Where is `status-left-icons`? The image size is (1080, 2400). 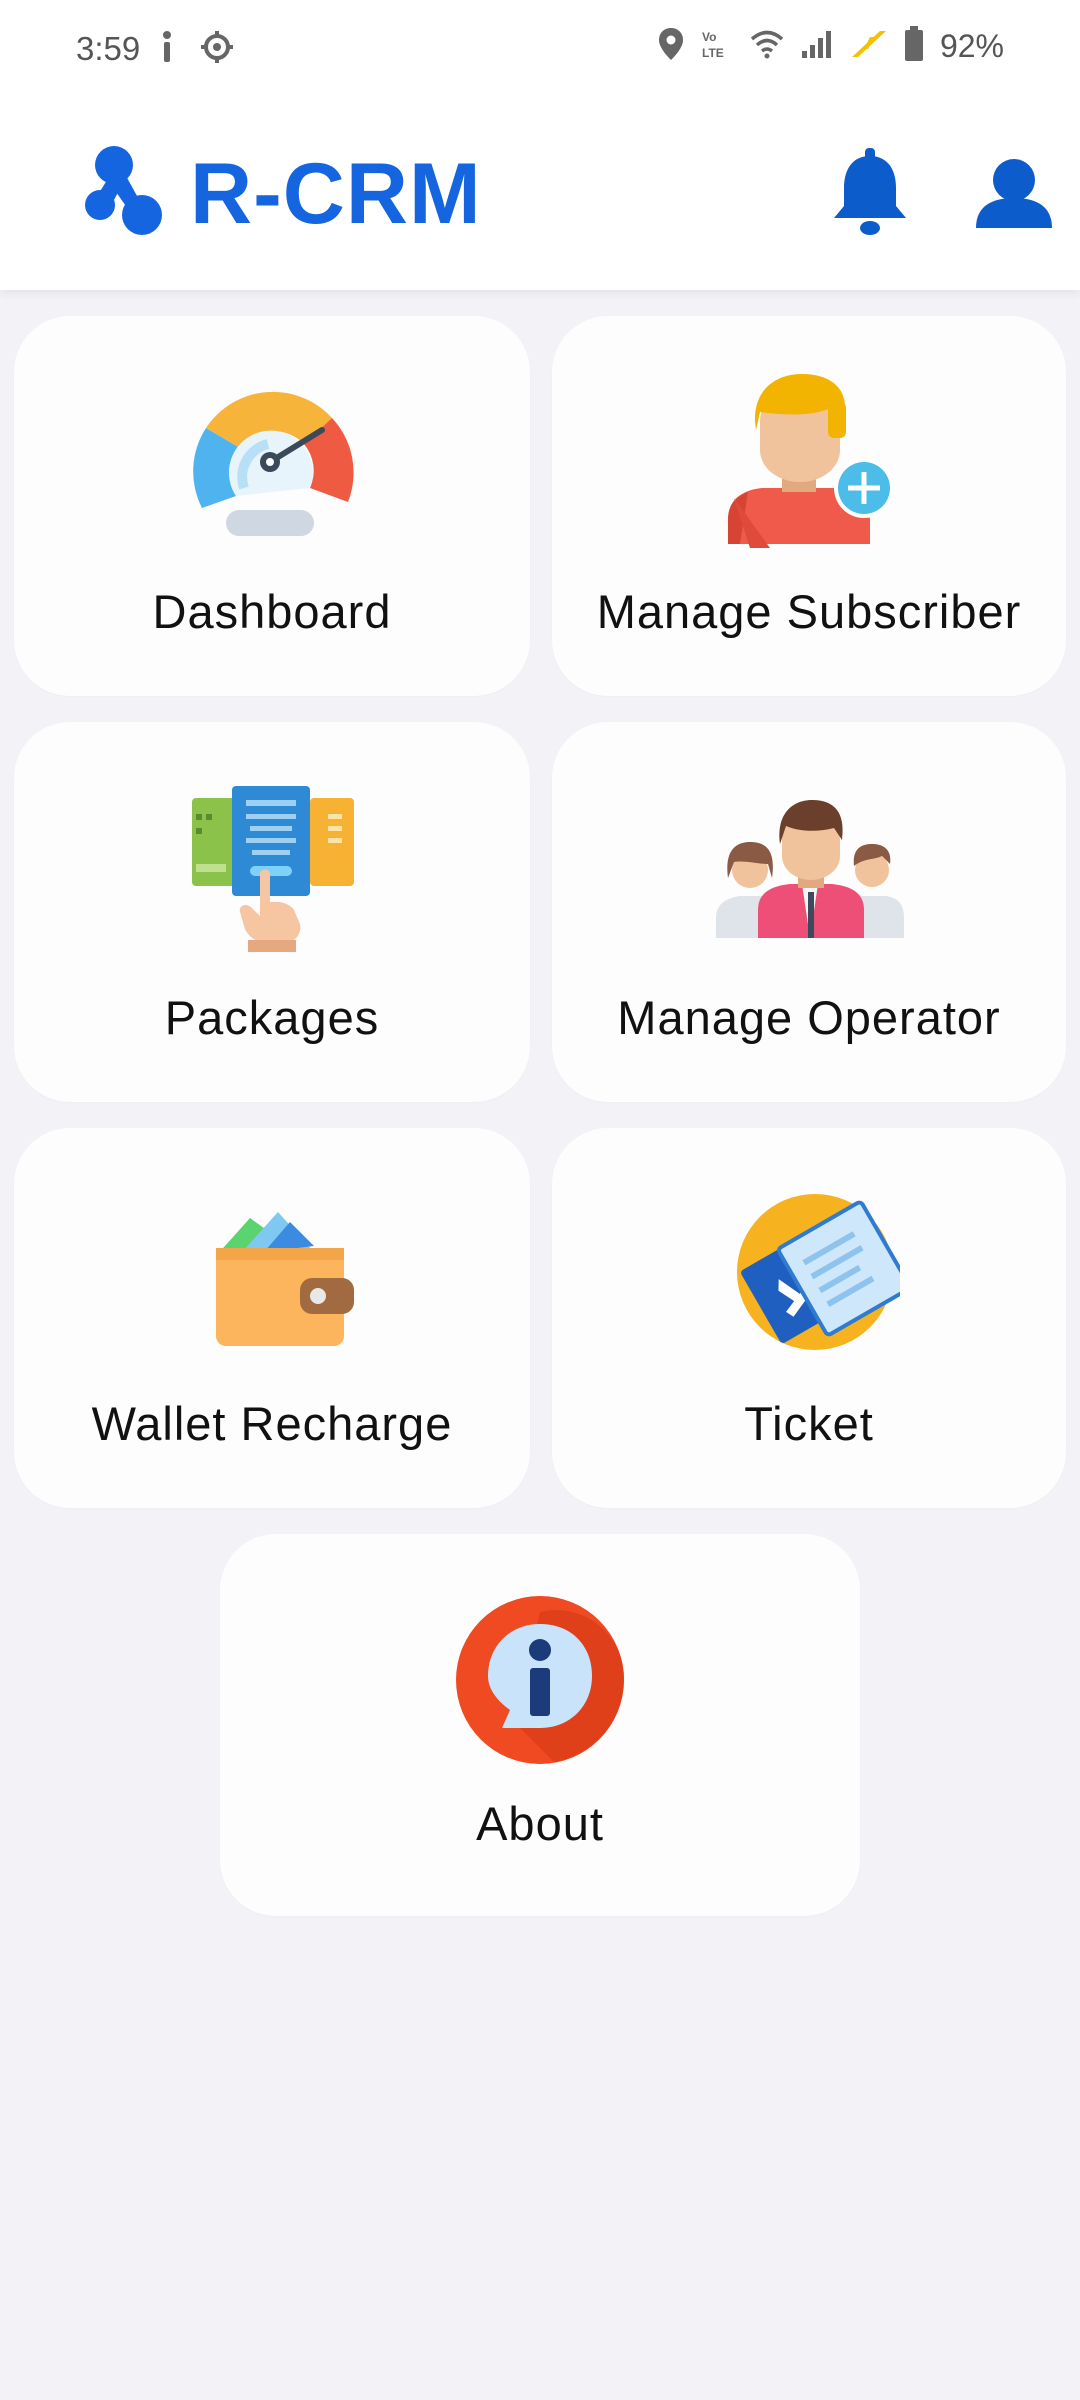
status-left-icons is located at coordinates (197, 49).